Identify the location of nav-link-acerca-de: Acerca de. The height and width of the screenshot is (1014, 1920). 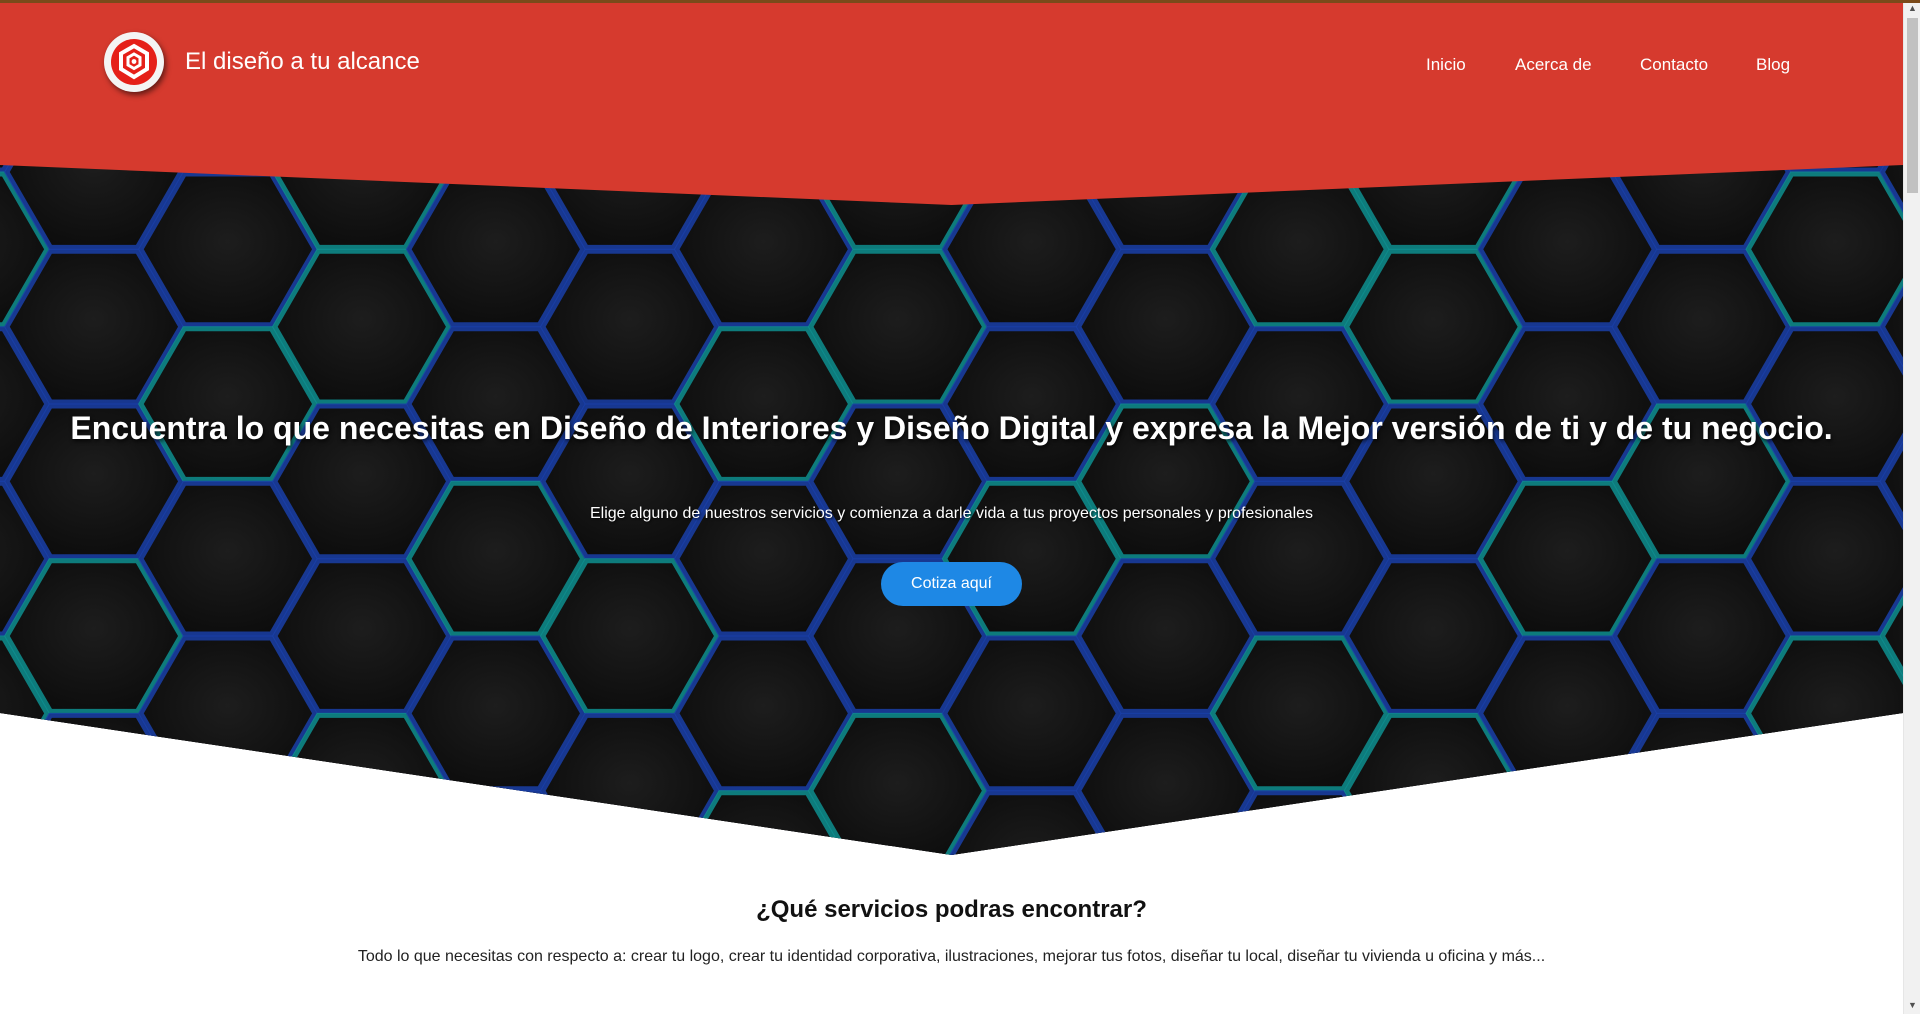
(1553, 65).